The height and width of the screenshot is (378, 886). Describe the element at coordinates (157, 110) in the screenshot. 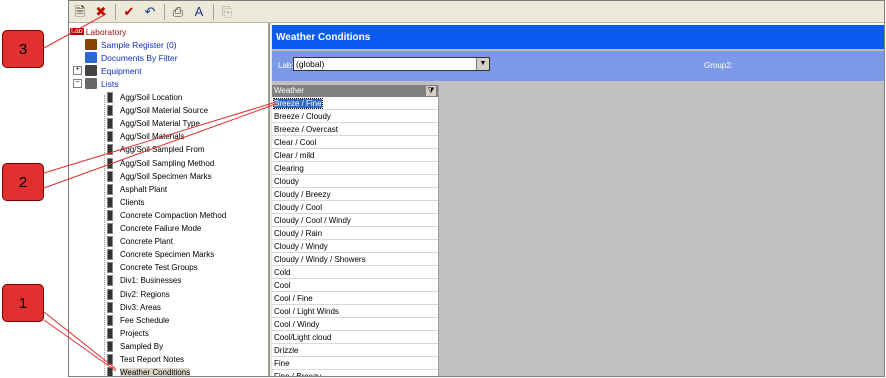

I see `tree-list-item: Agg/Soil Material Source` at that location.